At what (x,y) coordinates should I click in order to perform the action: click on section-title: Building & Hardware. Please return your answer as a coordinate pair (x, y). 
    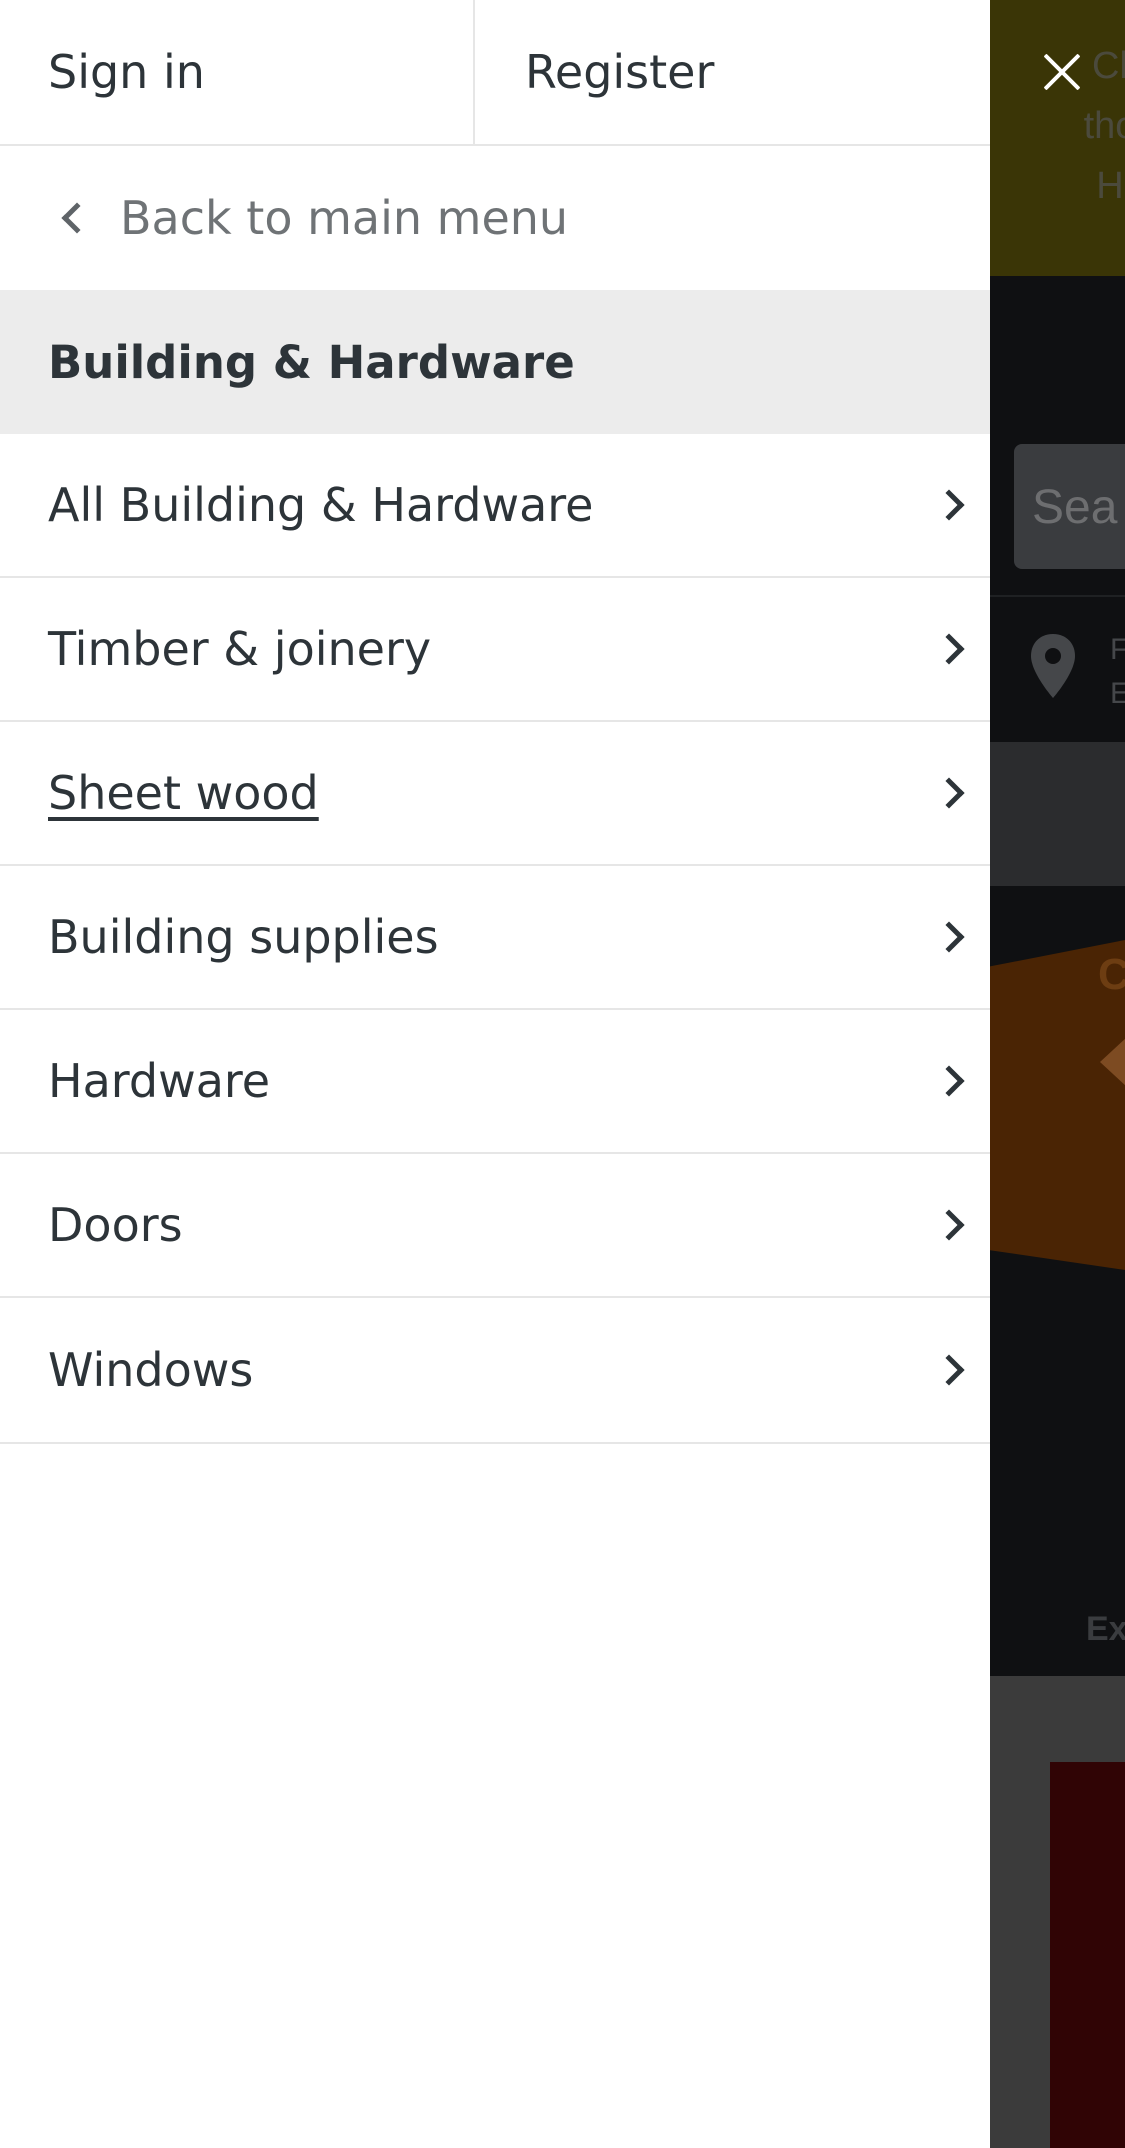
    Looking at the image, I should click on (495, 362).